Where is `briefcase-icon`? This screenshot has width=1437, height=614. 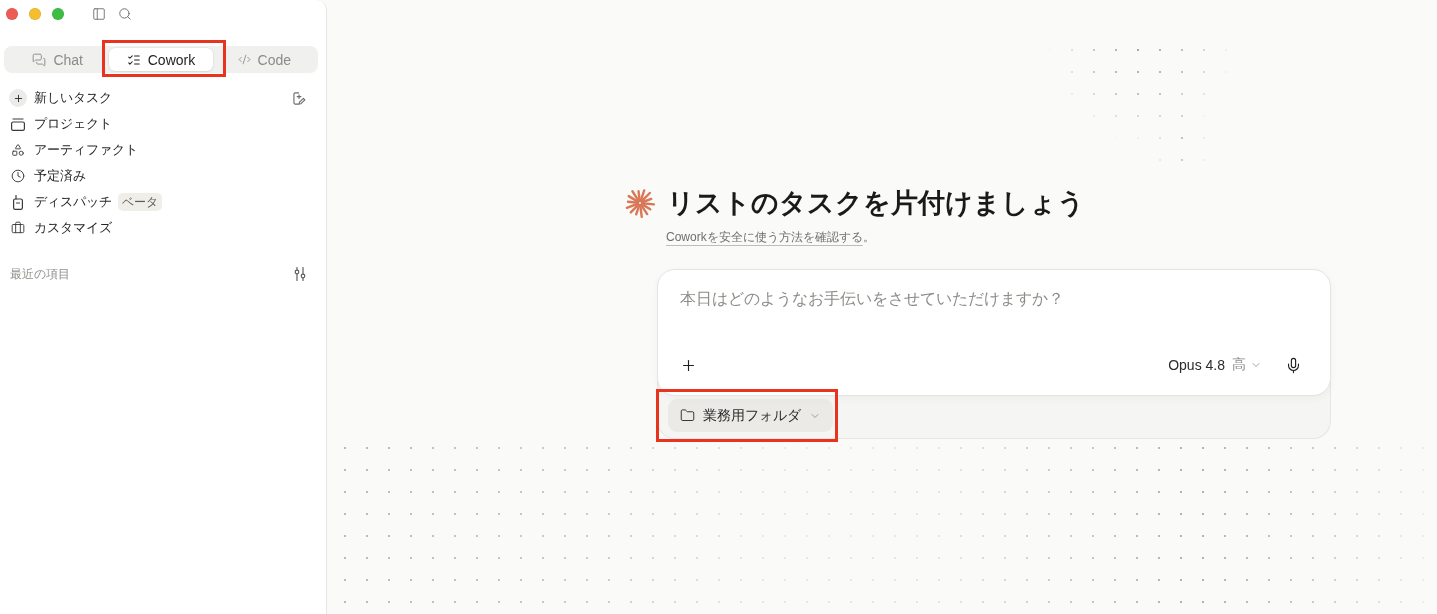
briefcase-icon is located at coordinates (18, 228).